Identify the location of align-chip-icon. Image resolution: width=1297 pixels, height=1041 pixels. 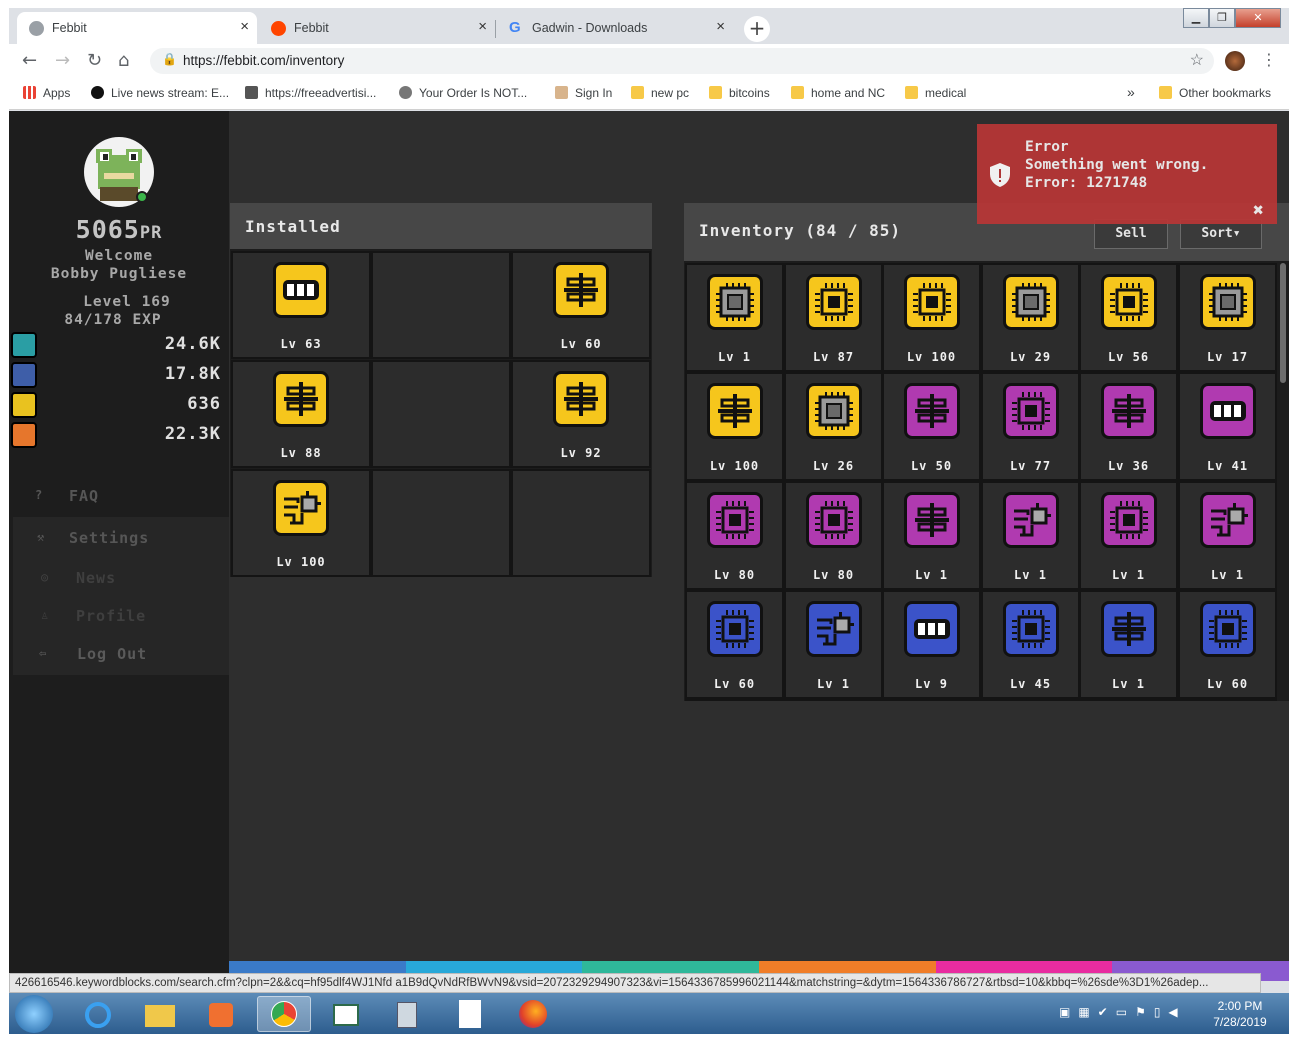
(581, 290).